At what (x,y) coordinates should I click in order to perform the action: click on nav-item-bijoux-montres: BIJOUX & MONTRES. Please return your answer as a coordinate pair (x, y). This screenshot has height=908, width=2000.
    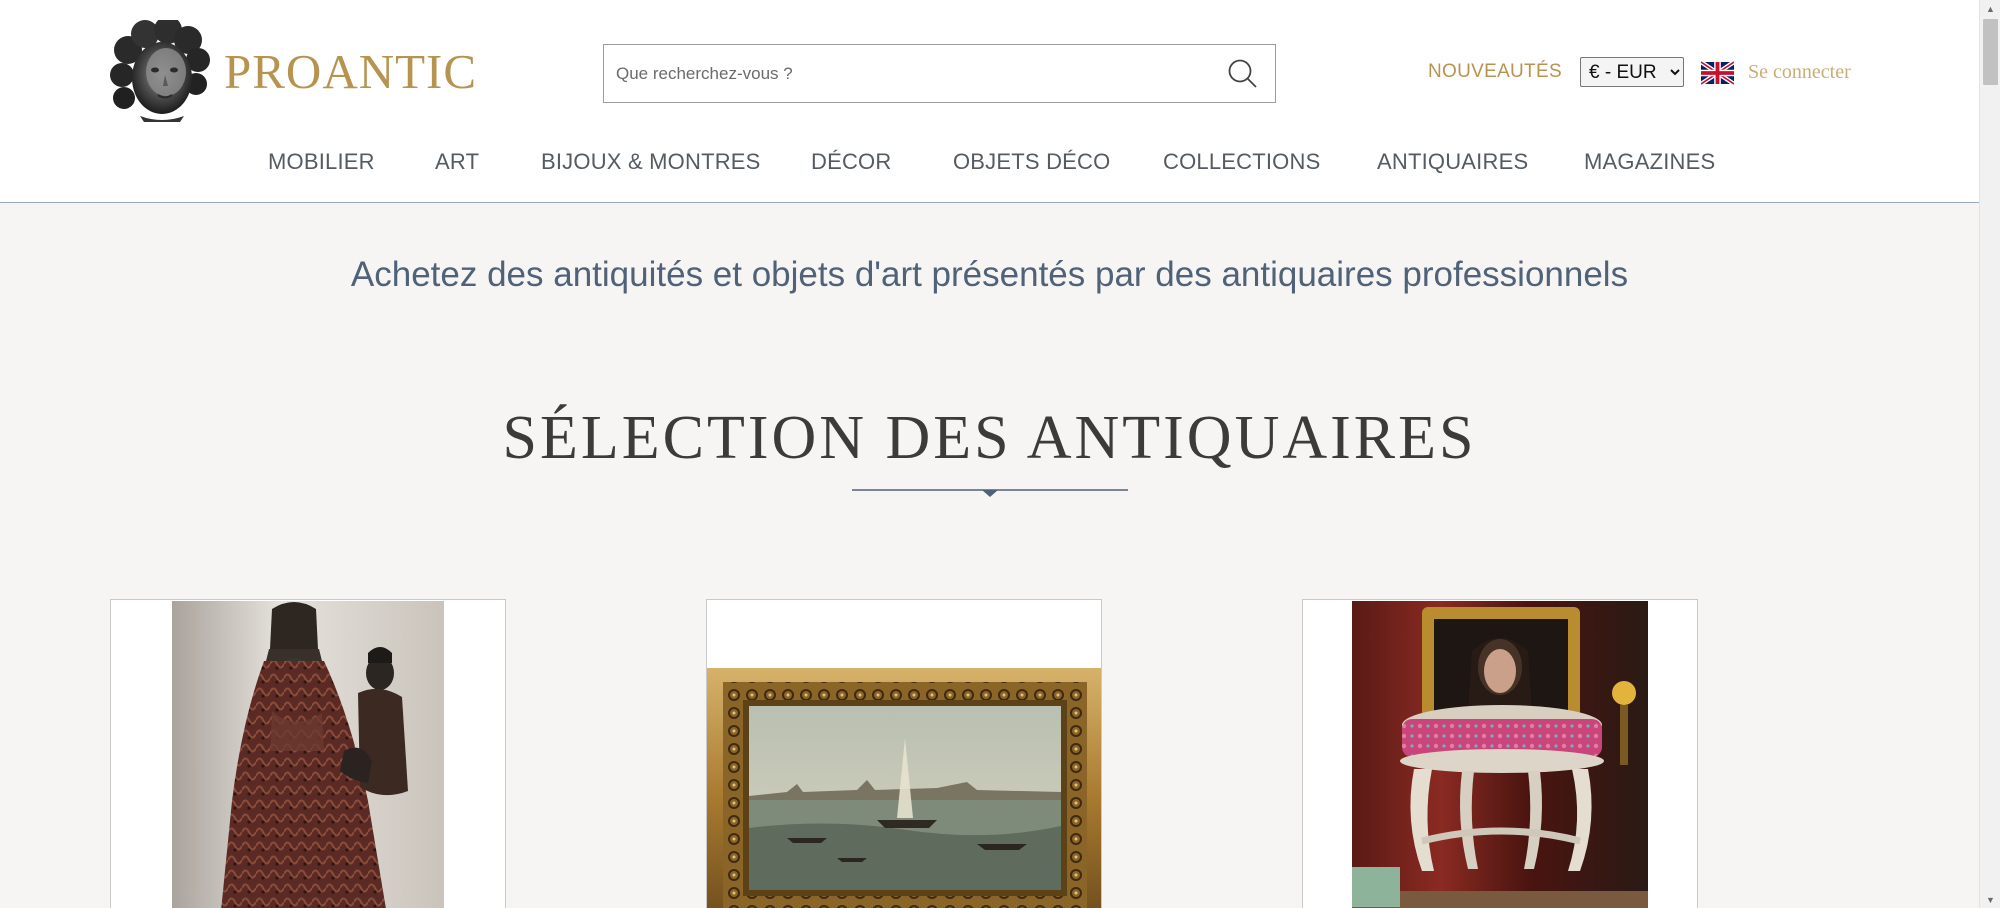
    Looking at the image, I should click on (651, 162).